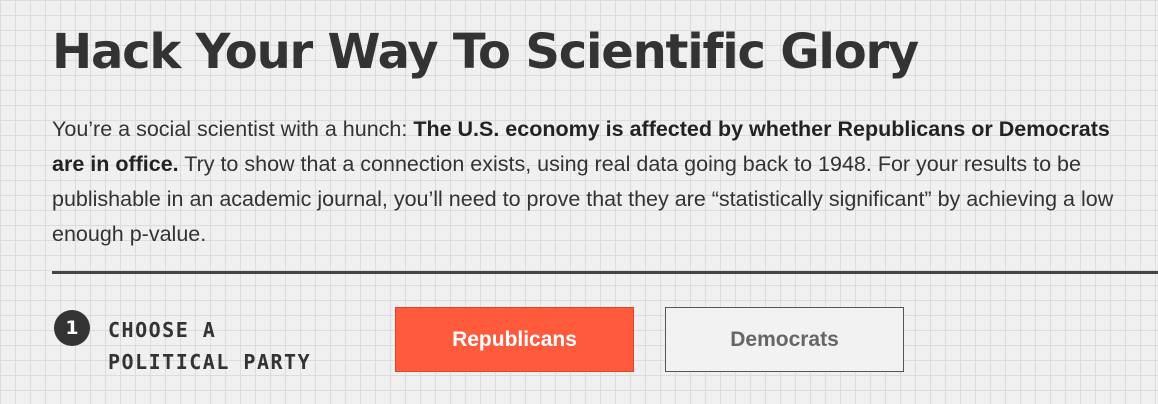 The width and height of the screenshot is (1158, 404). Describe the element at coordinates (485, 52) in the screenshot. I see `page-title: Hack Your Way To Scientific Glory` at that location.